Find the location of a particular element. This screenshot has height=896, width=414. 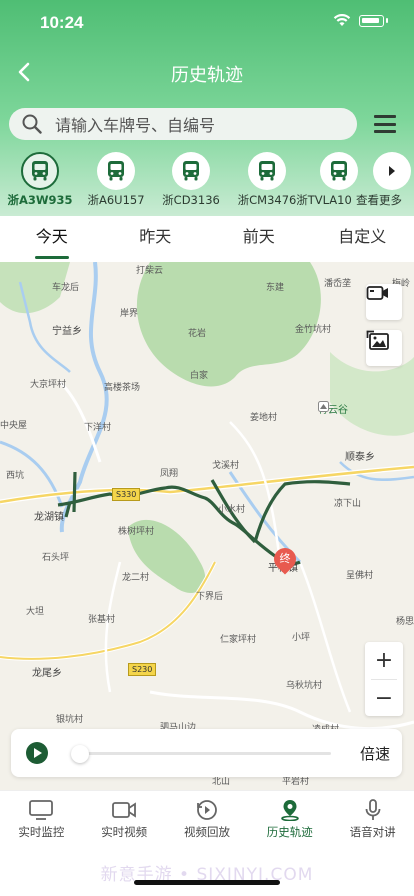

road-badge: S230 is located at coordinates (142, 669).